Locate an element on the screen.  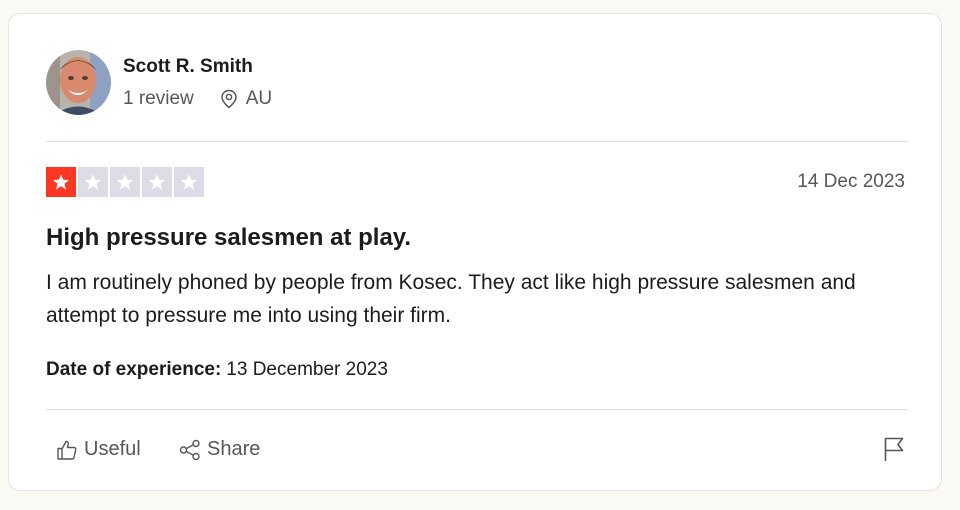
location-pin-icon is located at coordinates (228, 99).